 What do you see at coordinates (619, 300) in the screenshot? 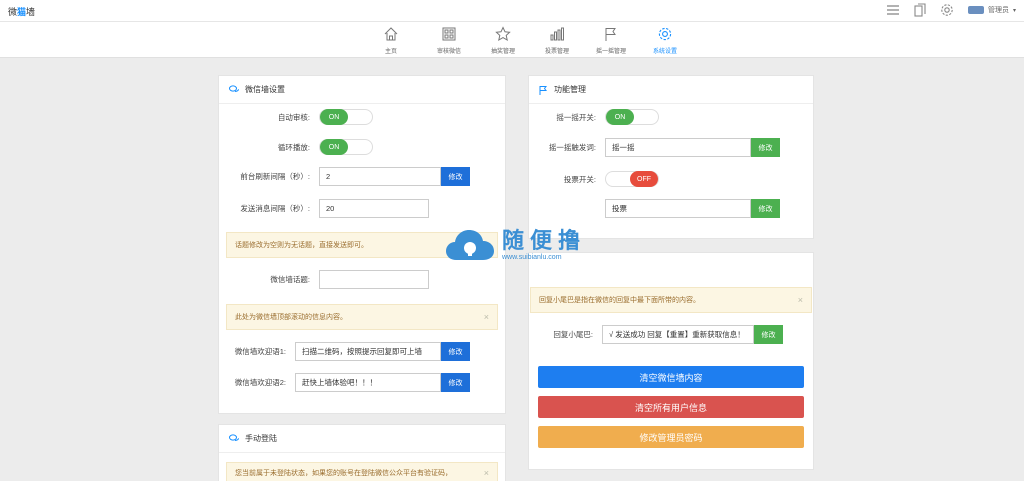
I see `note-text: 回复小尾巴是指在微信的回复中最下面所带的内容。` at bounding box center [619, 300].